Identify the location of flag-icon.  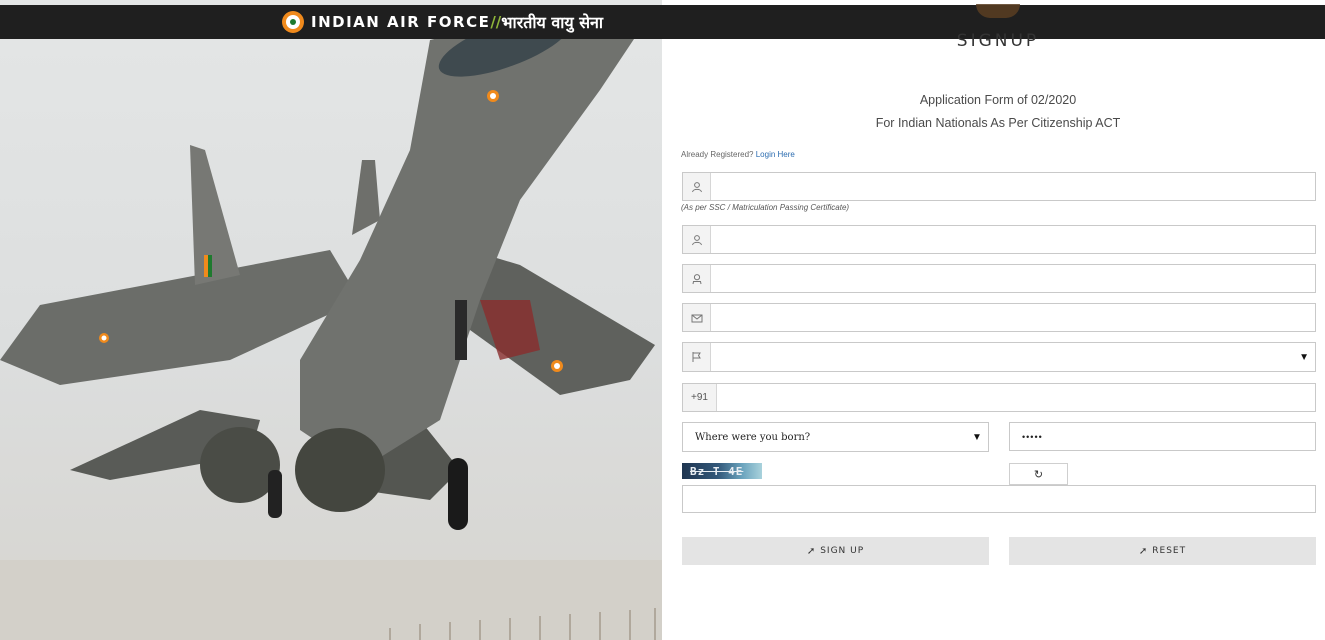
(697, 357).